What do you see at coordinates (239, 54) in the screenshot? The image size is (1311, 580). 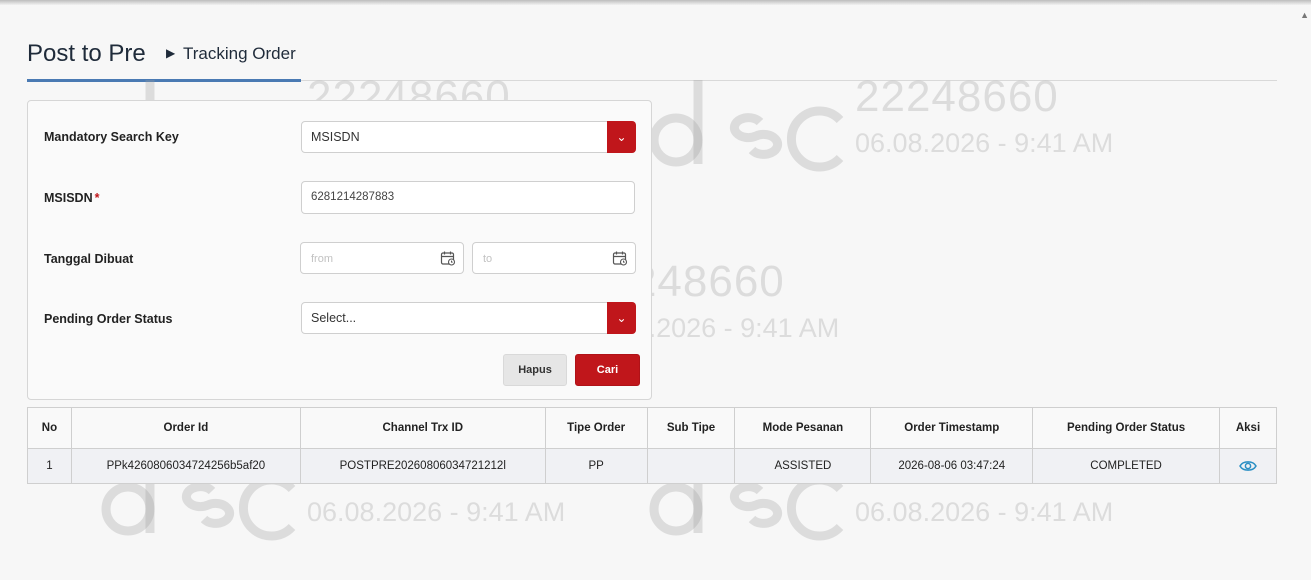 I see `breadcrumb: Tracking Order` at bounding box center [239, 54].